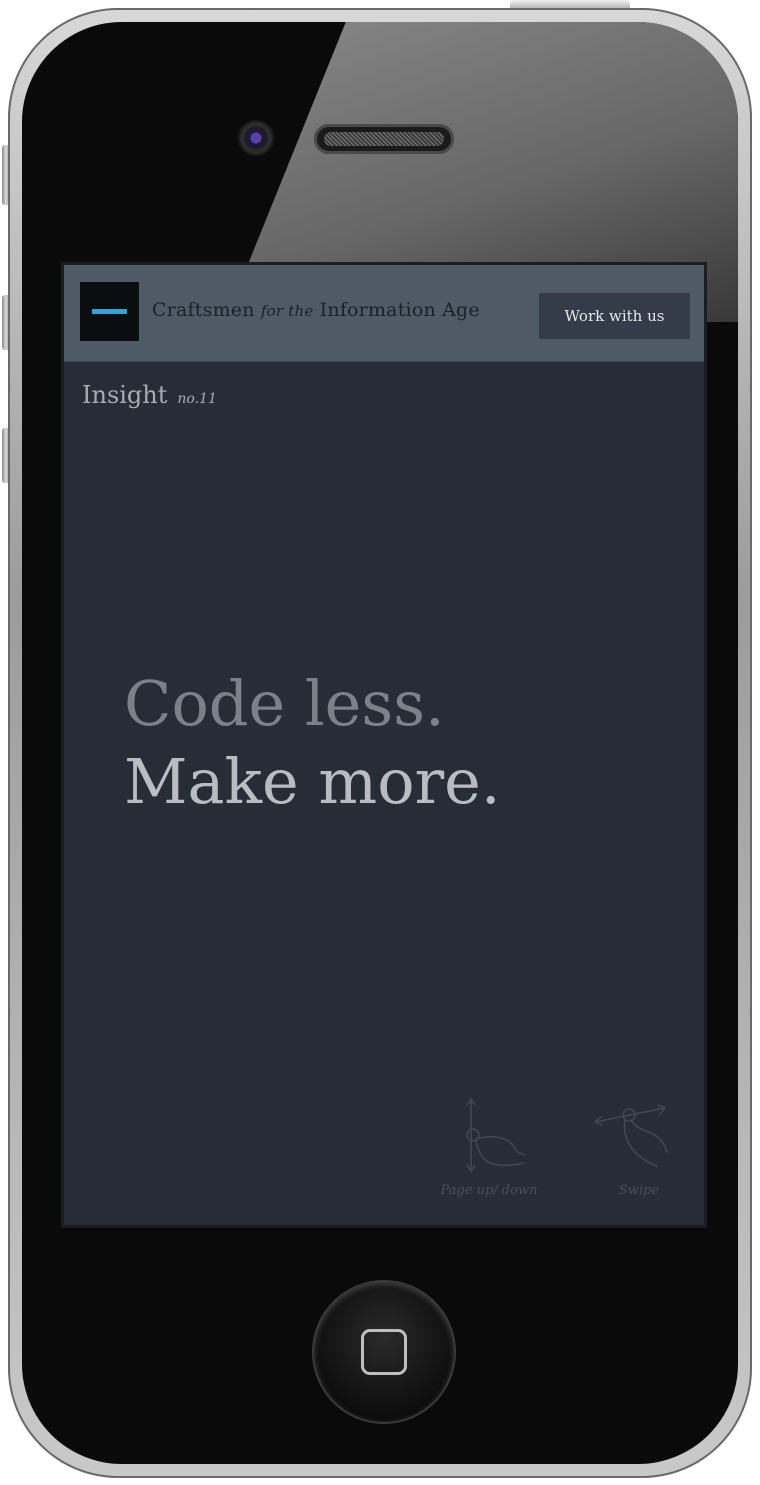 This screenshot has height=1485, width=760. I want to click on brand-part2: Information Age, so click(399, 310).